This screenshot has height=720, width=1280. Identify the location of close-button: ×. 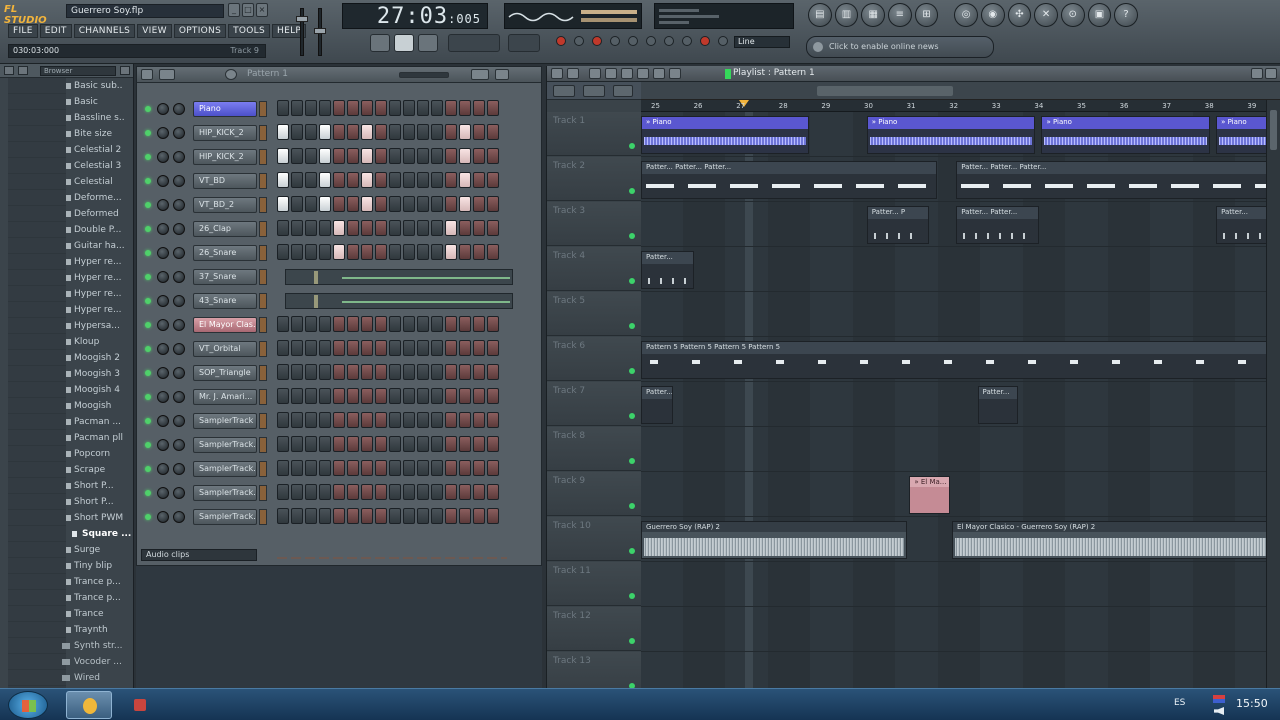
(262, 10).